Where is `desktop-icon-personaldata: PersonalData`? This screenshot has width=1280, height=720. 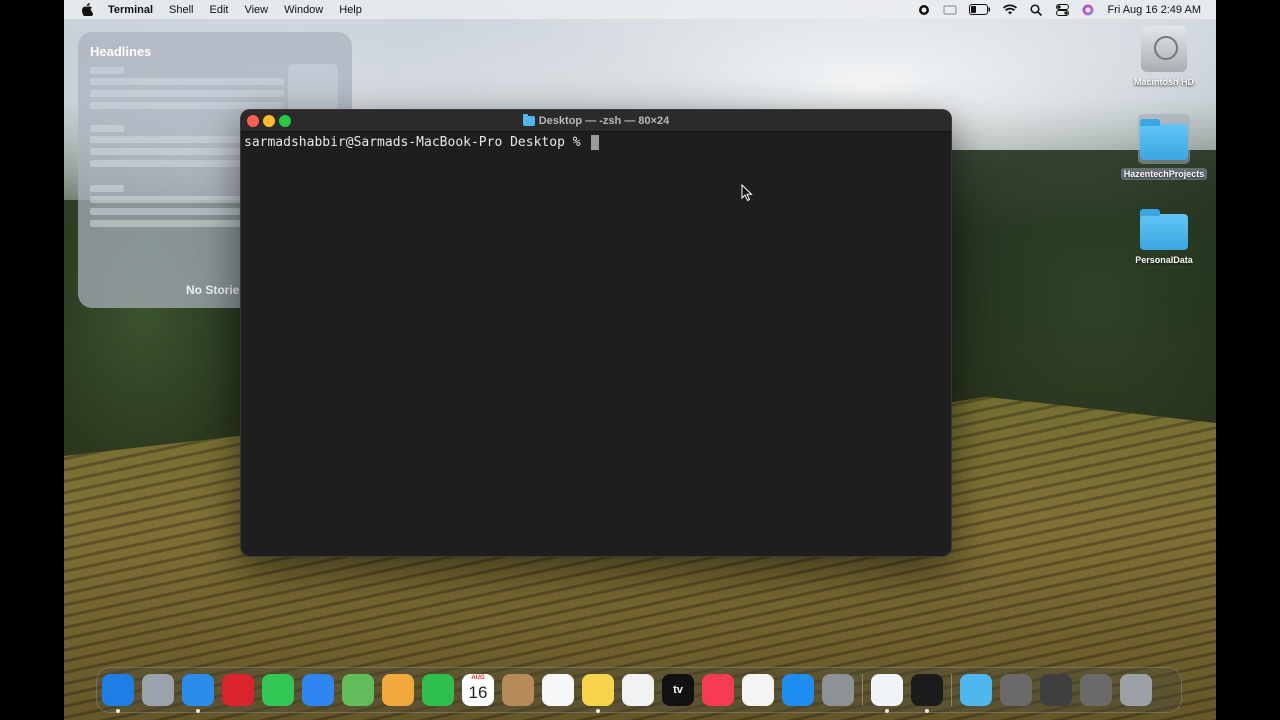
desktop-icon-personaldata: PersonalData is located at coordinates (1164, 237).